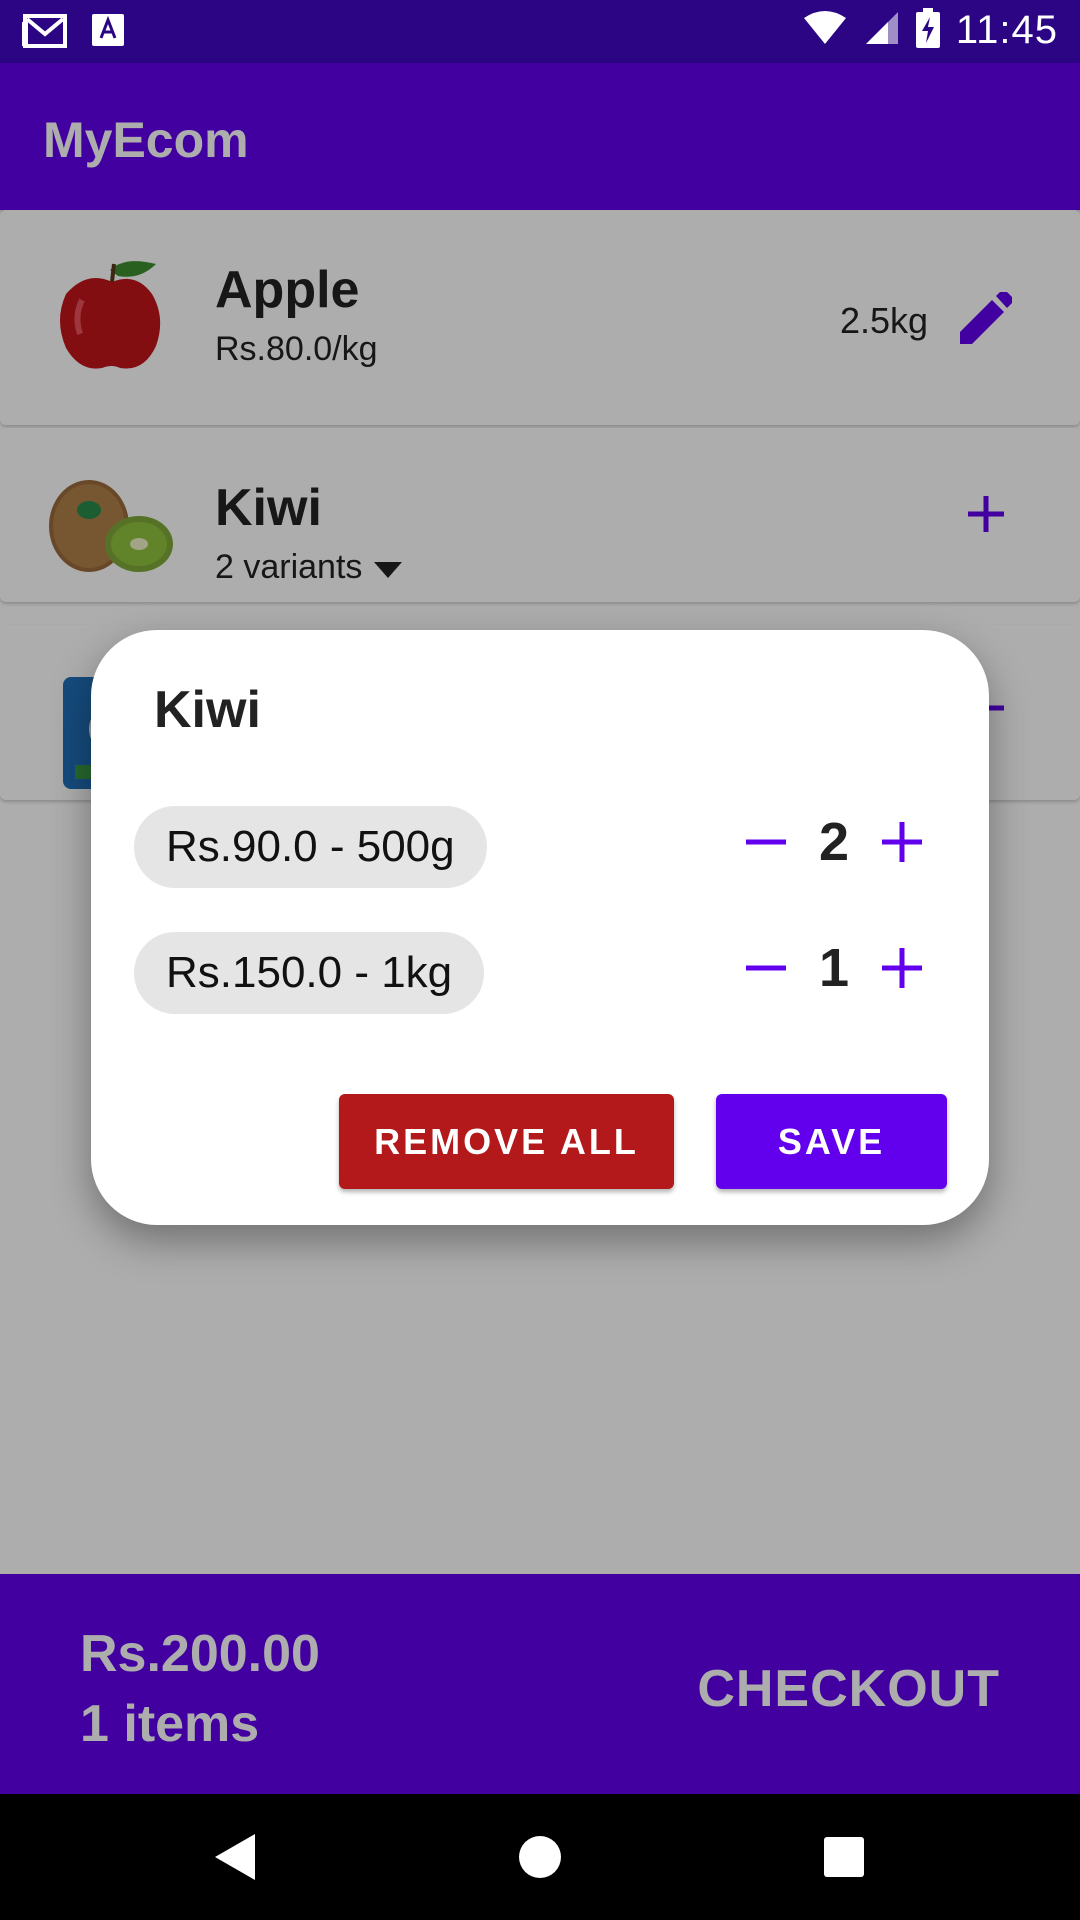 Image resolution: width=1080 pixels, height=1920 pixels. Describe the element at coordinates (540, 1859) in the screenshot. I see `home-icon` at that location.